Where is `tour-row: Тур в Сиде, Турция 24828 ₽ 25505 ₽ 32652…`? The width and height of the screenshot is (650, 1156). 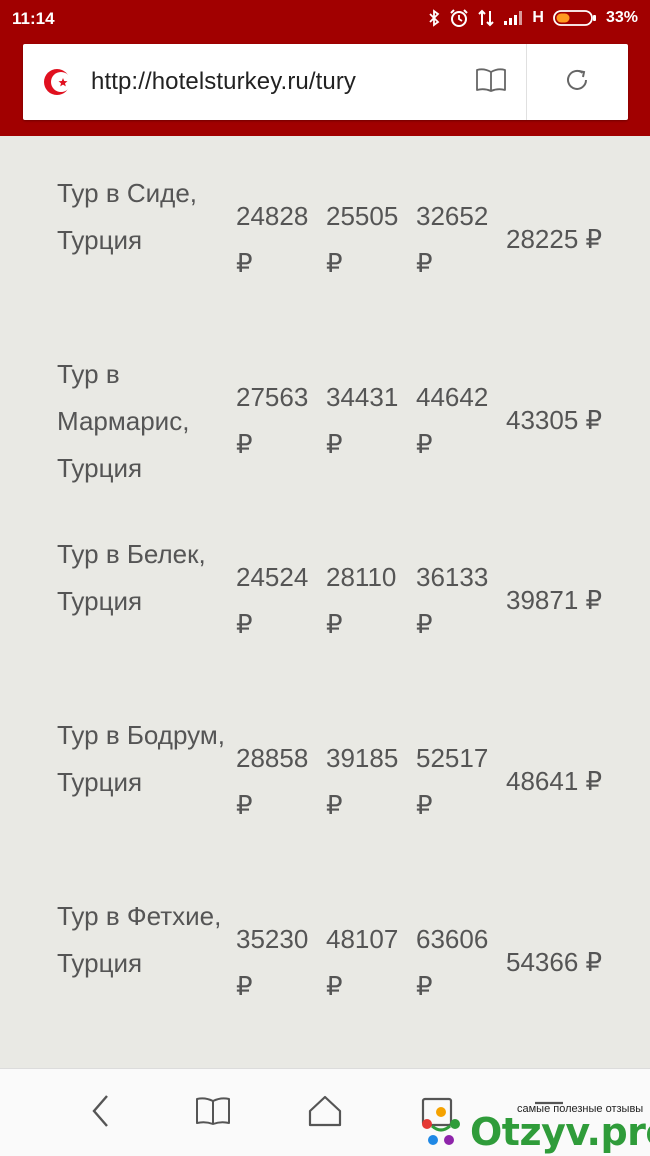 tour-row: Тур в Сиде, Турция 24828 ₽ 25505 ₽ 32652… is located at coordinates (325, 255).